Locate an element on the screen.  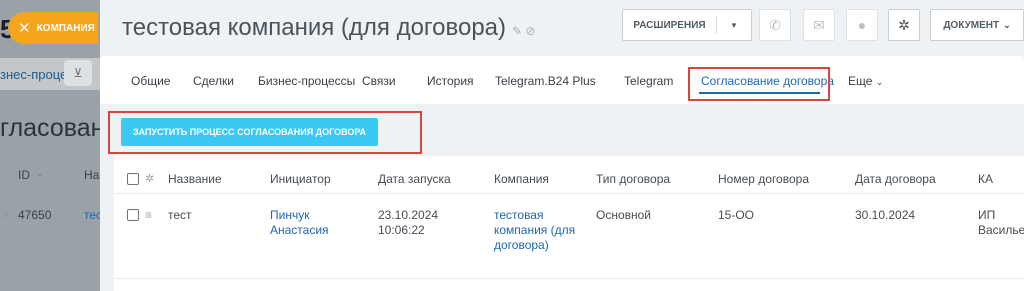
column-header-initiator: Инициатор is located at coordinates (300, 179).